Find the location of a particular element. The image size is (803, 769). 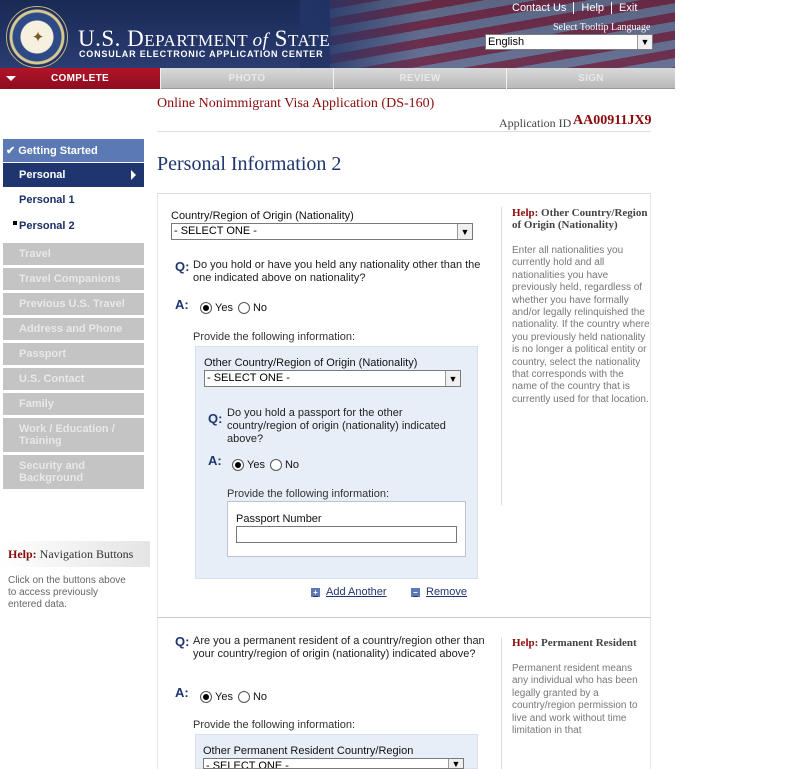

contact-us-link: Contact Us is located at coordinates (539, 8).